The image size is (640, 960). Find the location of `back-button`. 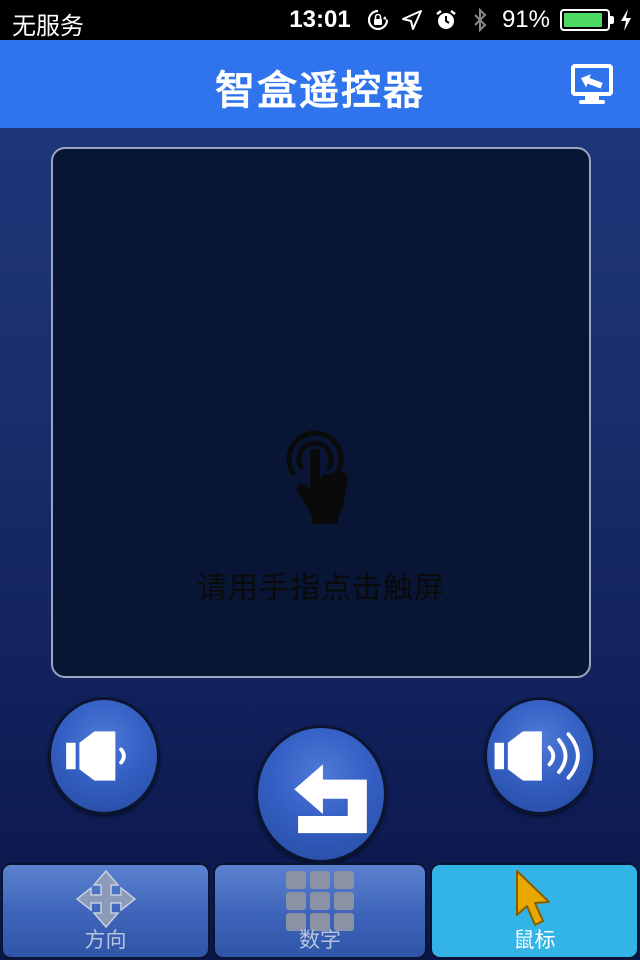

back-button is located at coordinates (321, 794).